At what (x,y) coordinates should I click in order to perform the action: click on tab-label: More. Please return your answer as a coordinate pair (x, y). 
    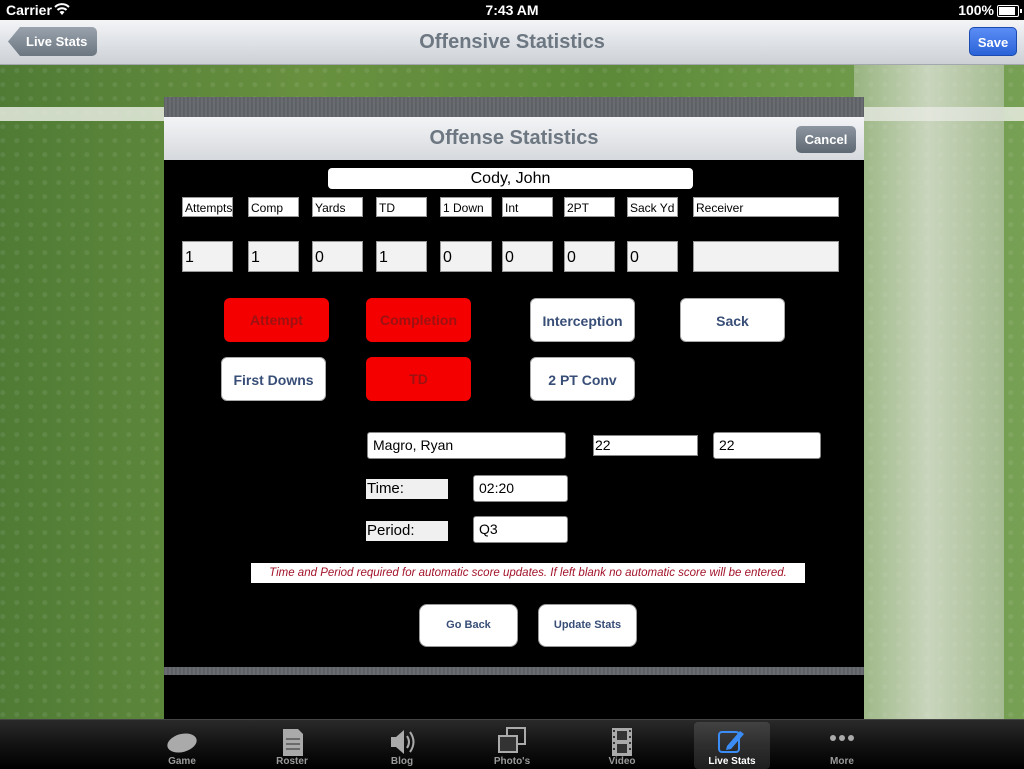
    Looking at the image, I should click on (842, 761).